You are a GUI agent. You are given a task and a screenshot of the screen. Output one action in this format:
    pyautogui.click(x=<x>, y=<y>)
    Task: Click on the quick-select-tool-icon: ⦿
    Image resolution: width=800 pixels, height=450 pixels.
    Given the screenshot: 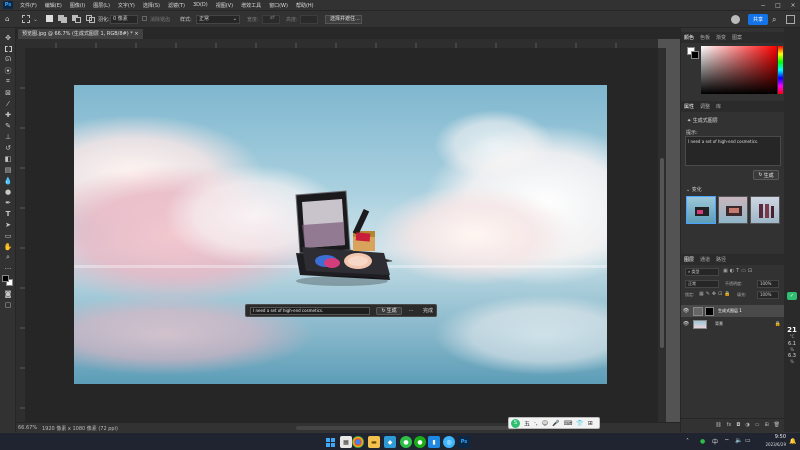 What is the action you would take?
    pyautogui.click(x=8, y=70)
    